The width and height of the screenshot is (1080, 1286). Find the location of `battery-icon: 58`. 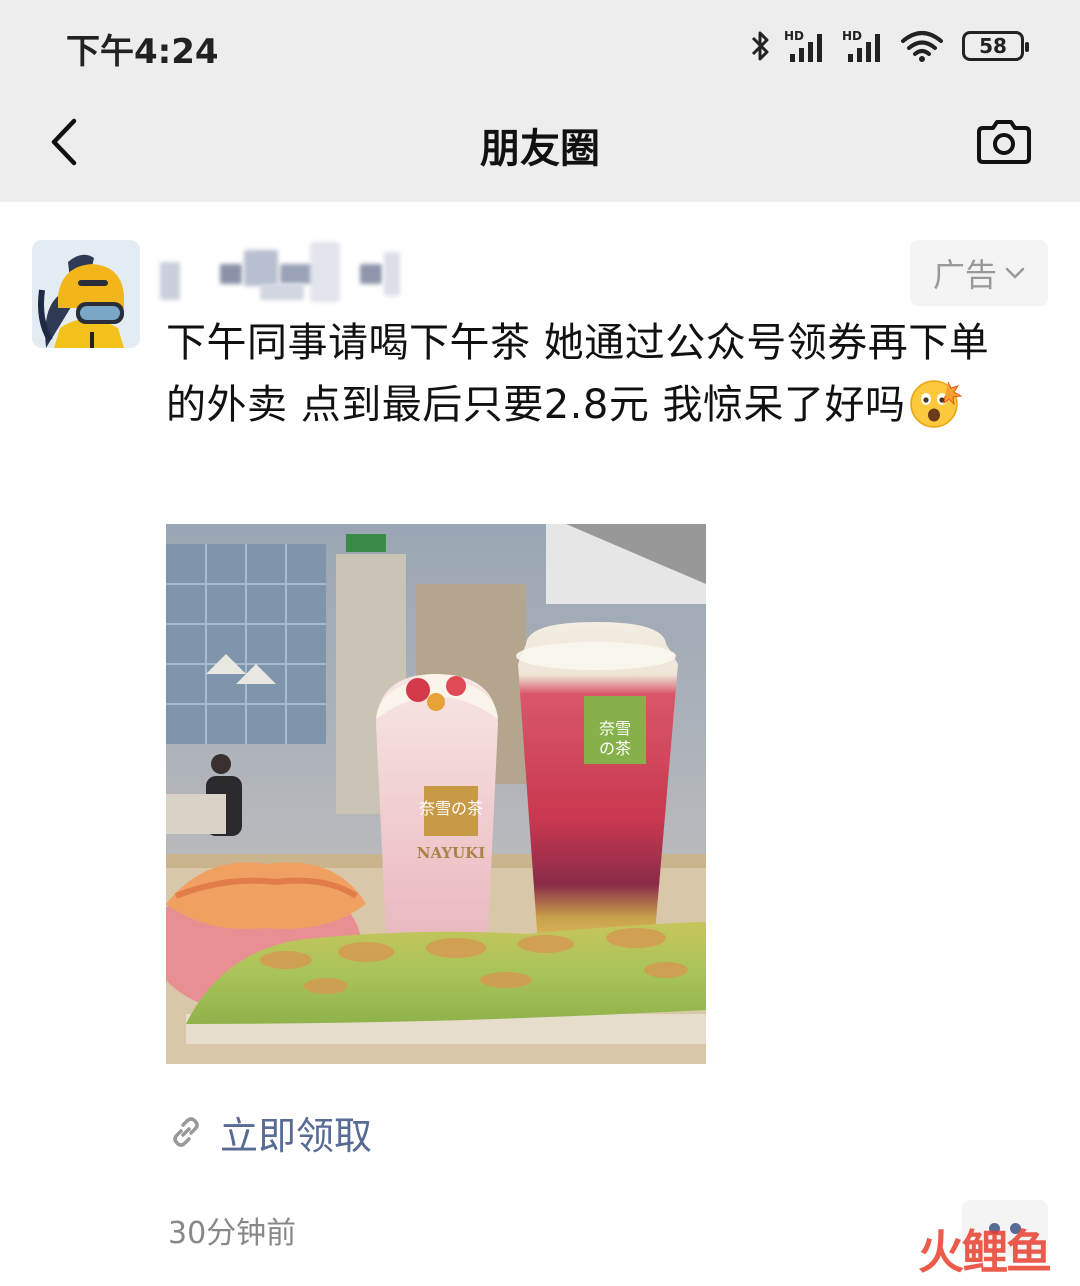

battery-icon: 58 is located at coordinates (995, 46).